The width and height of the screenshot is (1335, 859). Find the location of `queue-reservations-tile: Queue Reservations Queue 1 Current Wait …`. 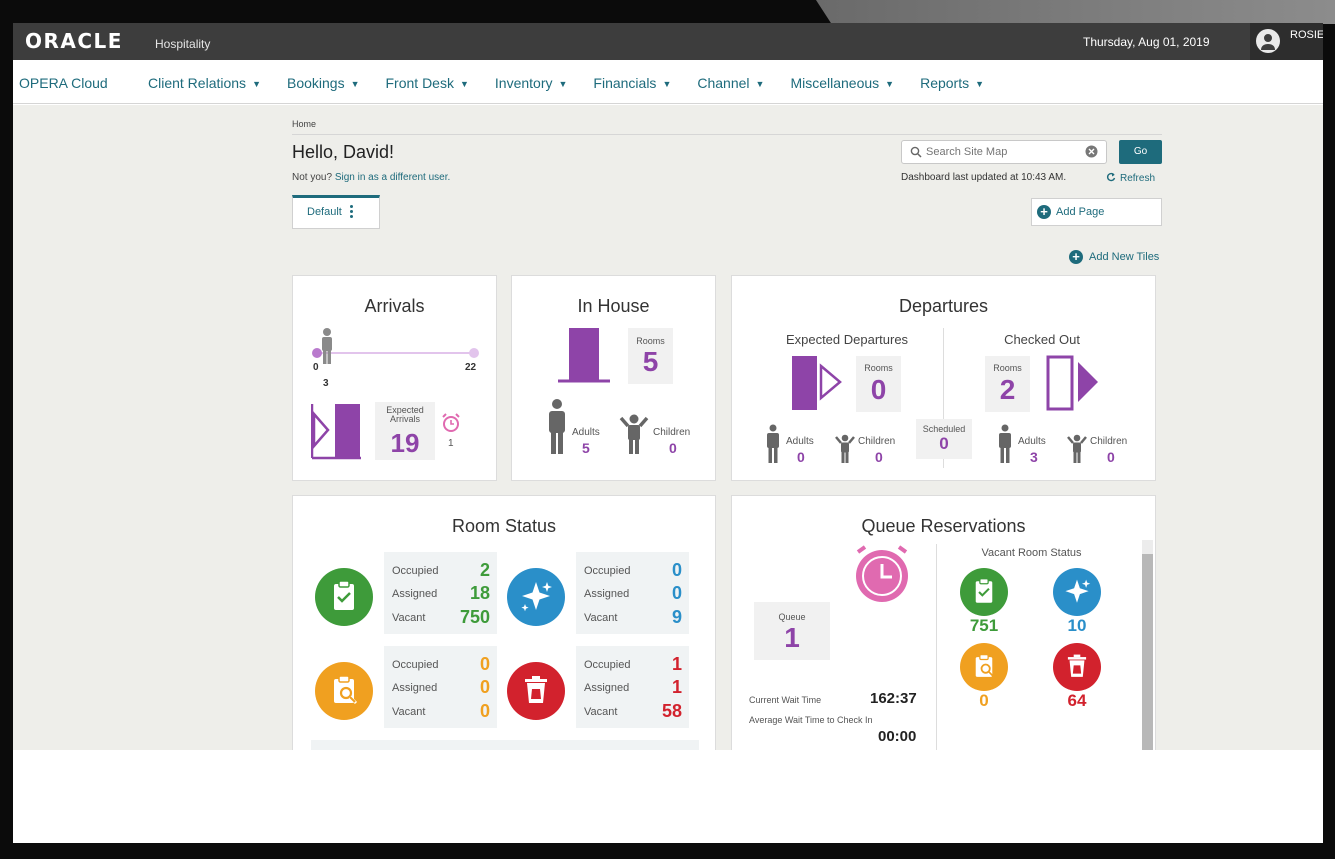

queue-reservations-tile: Queue Reservations Queue 1 Current Wait … is located at coordinates (943, 625).